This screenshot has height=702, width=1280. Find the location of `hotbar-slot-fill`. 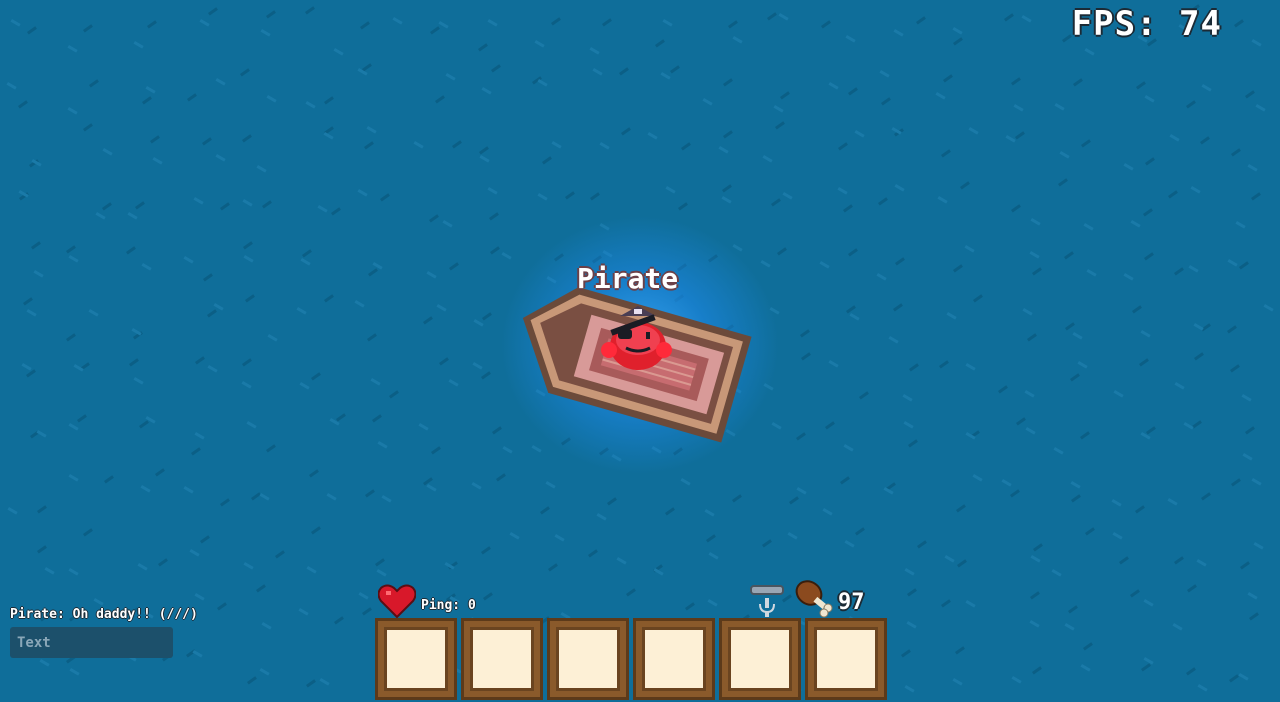

hotbar-slot-fill is located at coordinates (416, 659).